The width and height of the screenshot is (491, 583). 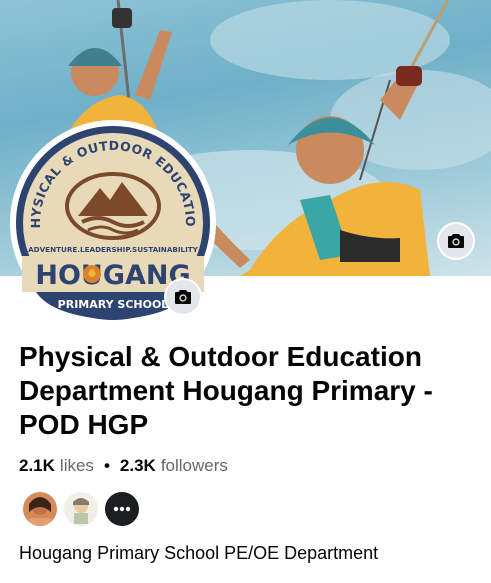 I want to click on page-stats: 2.1K likes • 2.3K followers, so click(x=123, y=466).